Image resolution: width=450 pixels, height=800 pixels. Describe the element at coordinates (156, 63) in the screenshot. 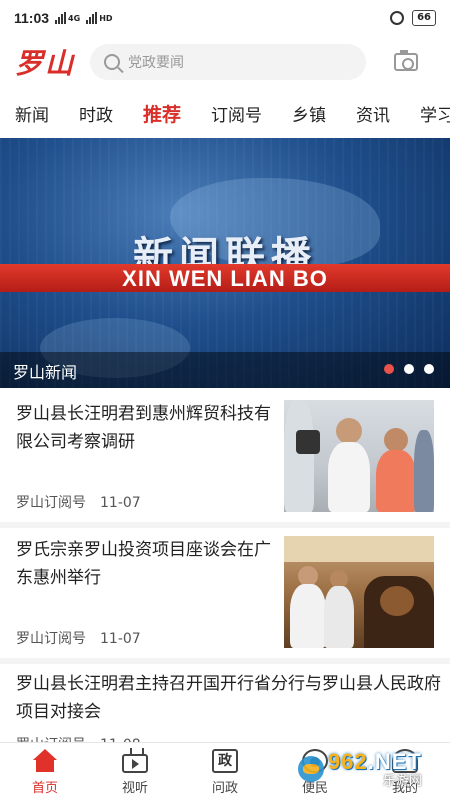

I see `search-placeholder: 党政要闻` at that location.